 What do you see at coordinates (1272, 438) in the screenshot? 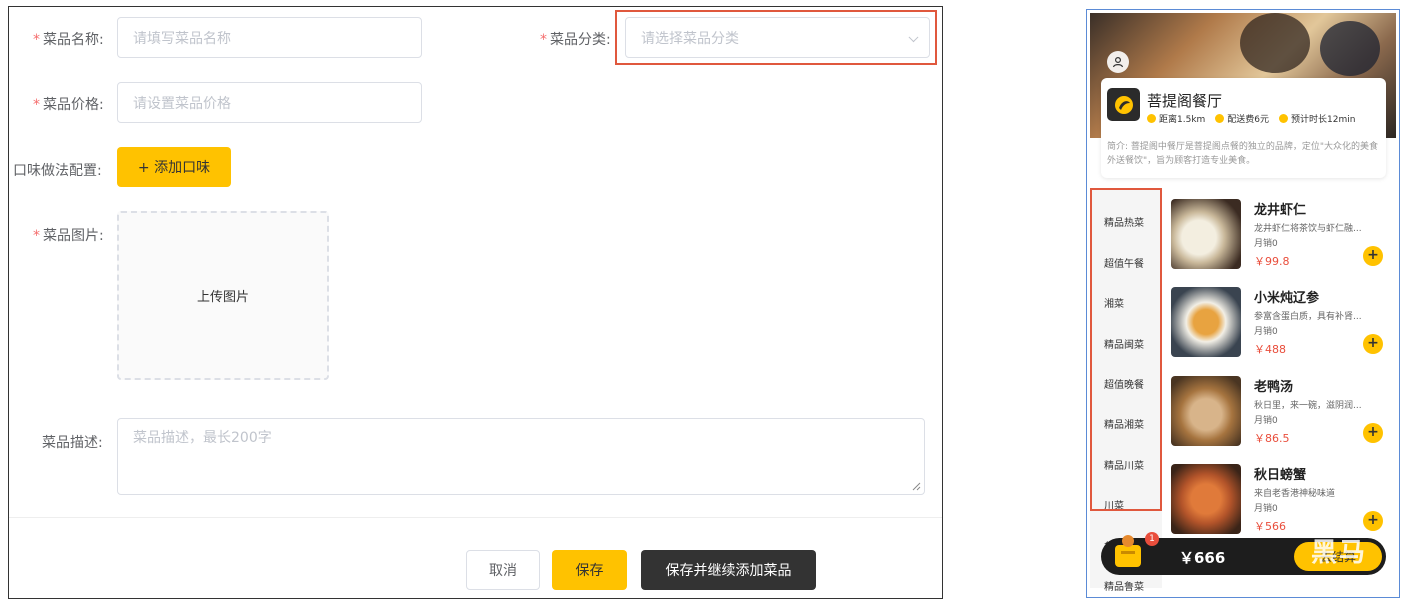
I see `dish-price: ￥86.5` at bounding box center [1272, 438].